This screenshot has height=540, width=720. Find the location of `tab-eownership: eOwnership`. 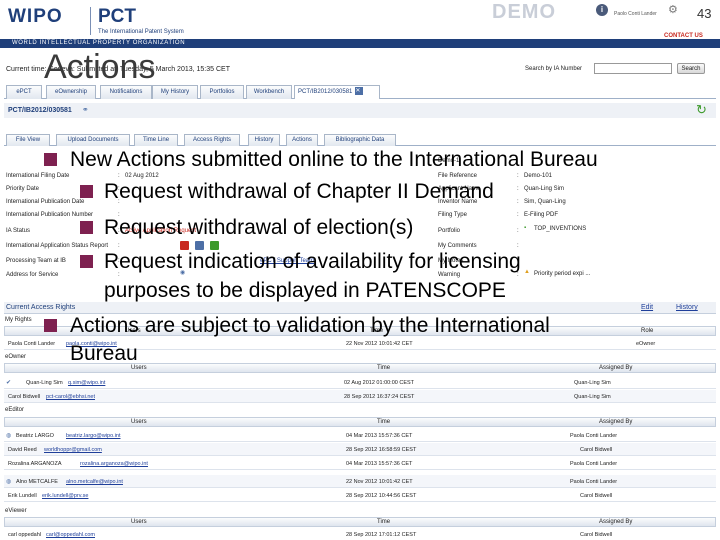

tab-eownership: eOwnership is located at coordinates (71, 92).